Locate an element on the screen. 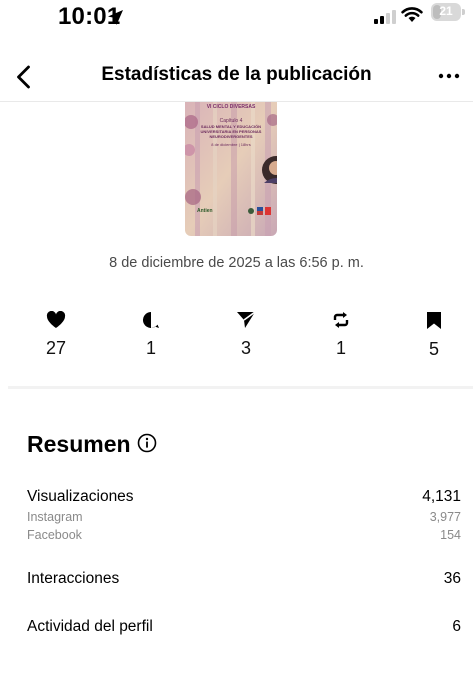  share-icon is located at coordinates (246, 319).